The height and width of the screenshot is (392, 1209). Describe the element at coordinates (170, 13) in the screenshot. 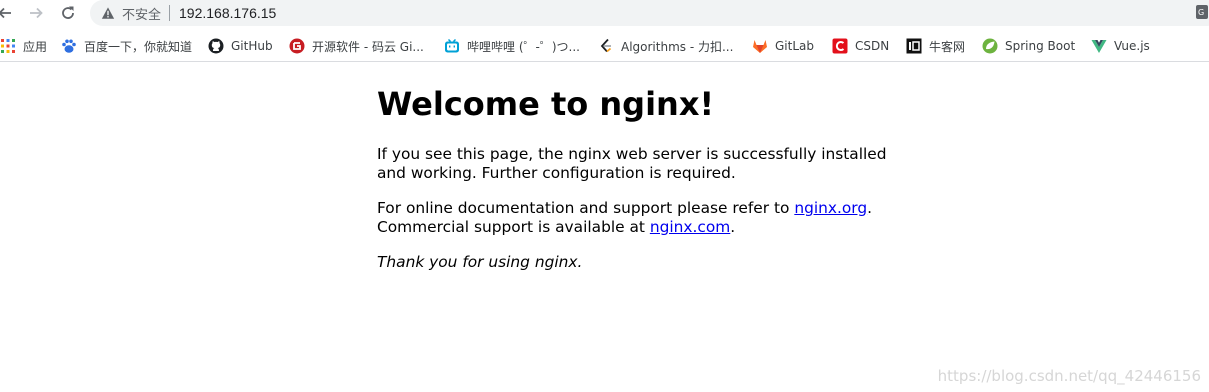

I see `omnibox-divider` at that location.